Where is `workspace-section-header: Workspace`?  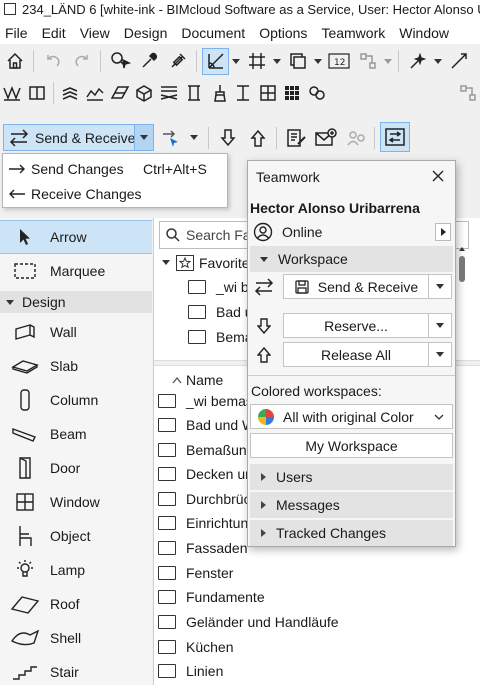 workspace-section-header: Workspace is located at coordinates (351, 259).